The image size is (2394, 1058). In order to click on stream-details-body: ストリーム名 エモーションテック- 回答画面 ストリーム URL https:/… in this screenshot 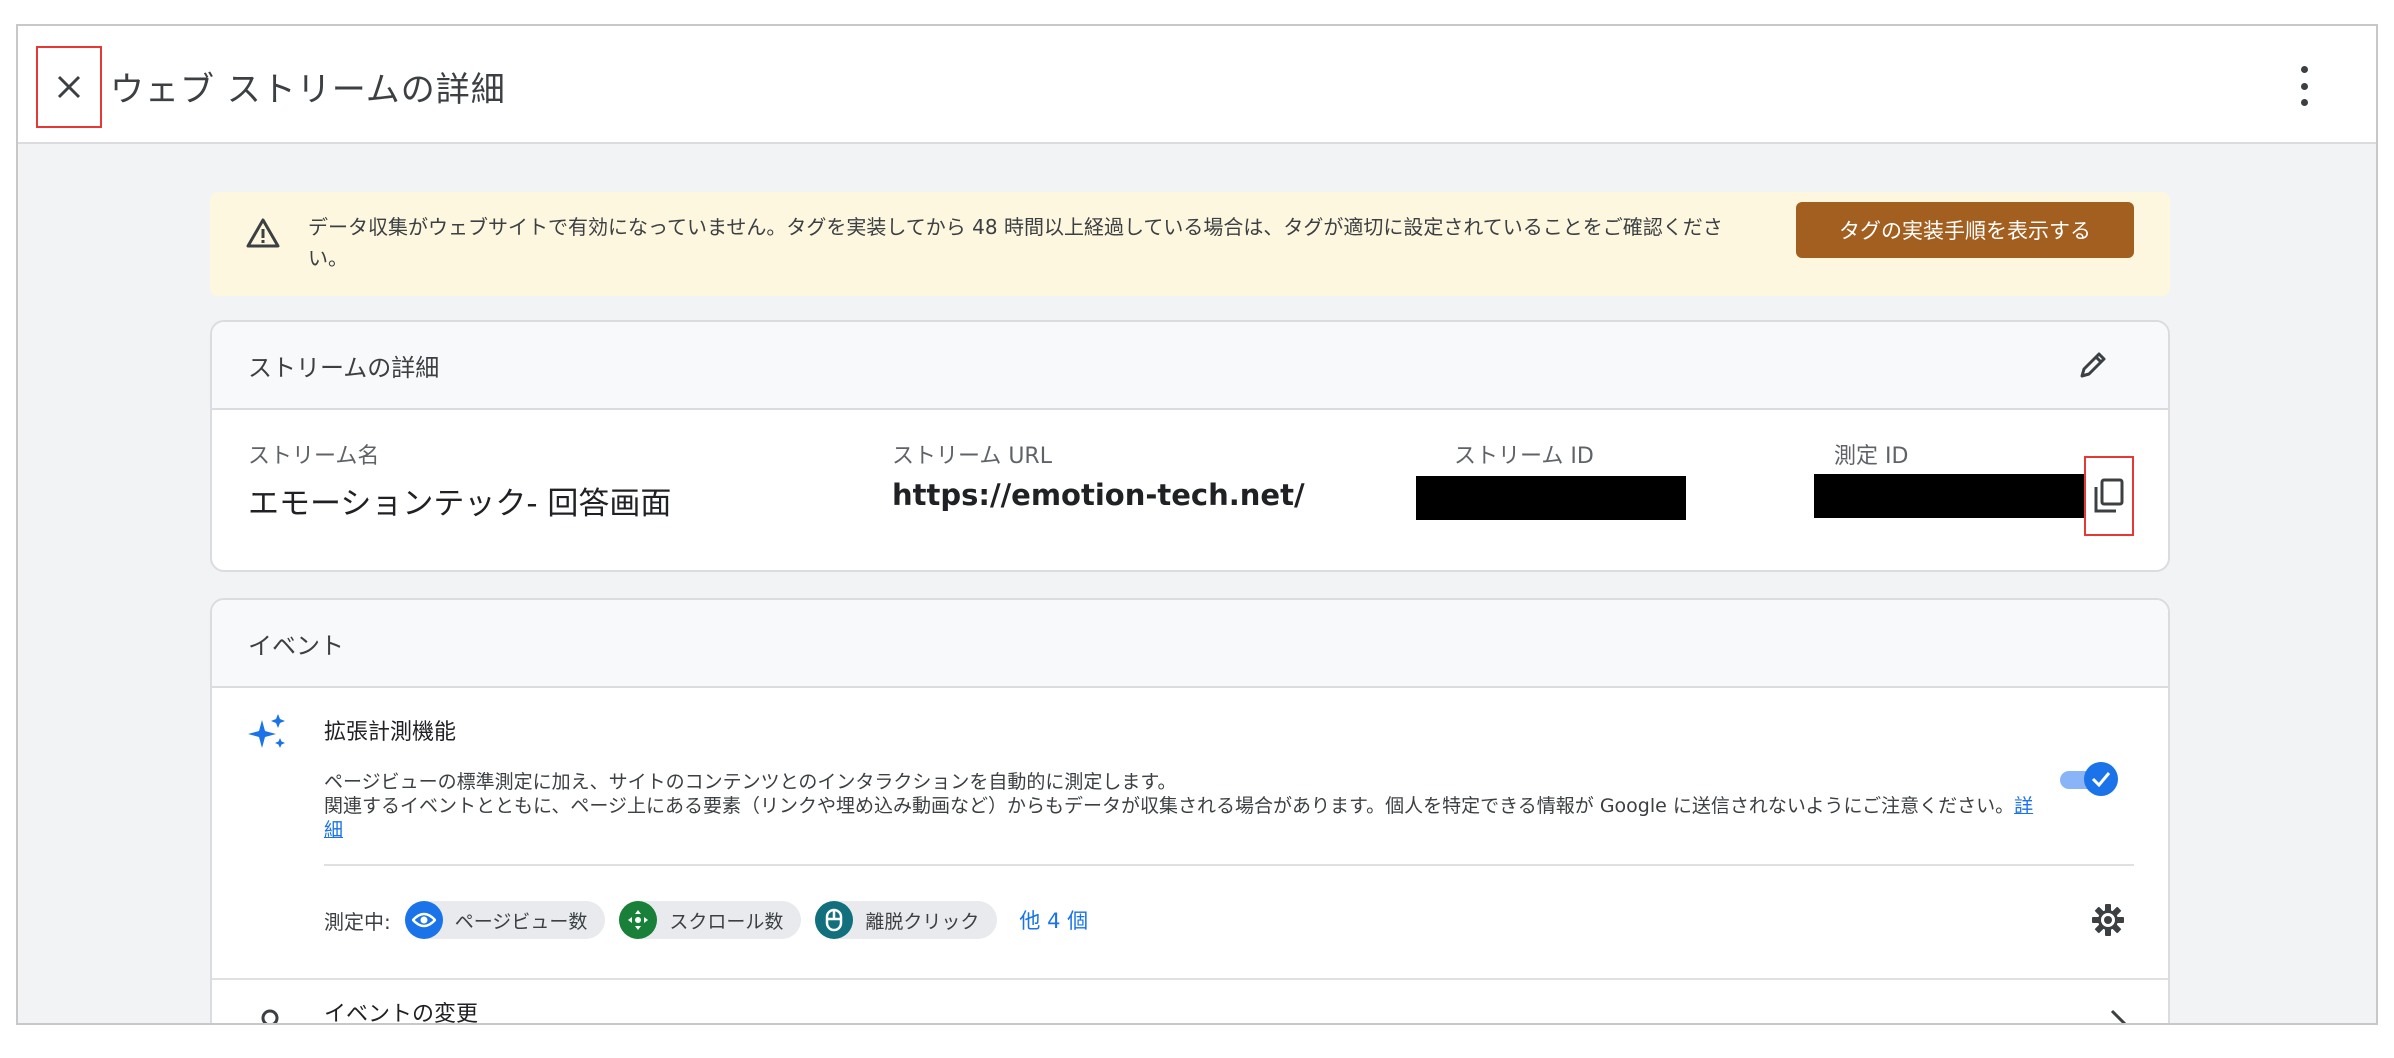, I will do `click(1190, 490)`.